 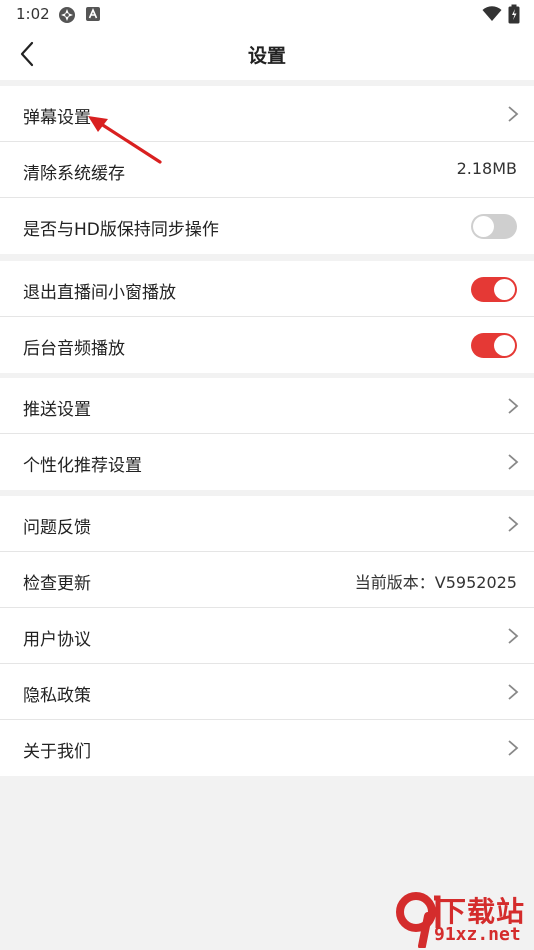 What do you see at coordinates (67, 15) in the screenshot?
I see `app-notification-icon` at bounding box center [67, 15].